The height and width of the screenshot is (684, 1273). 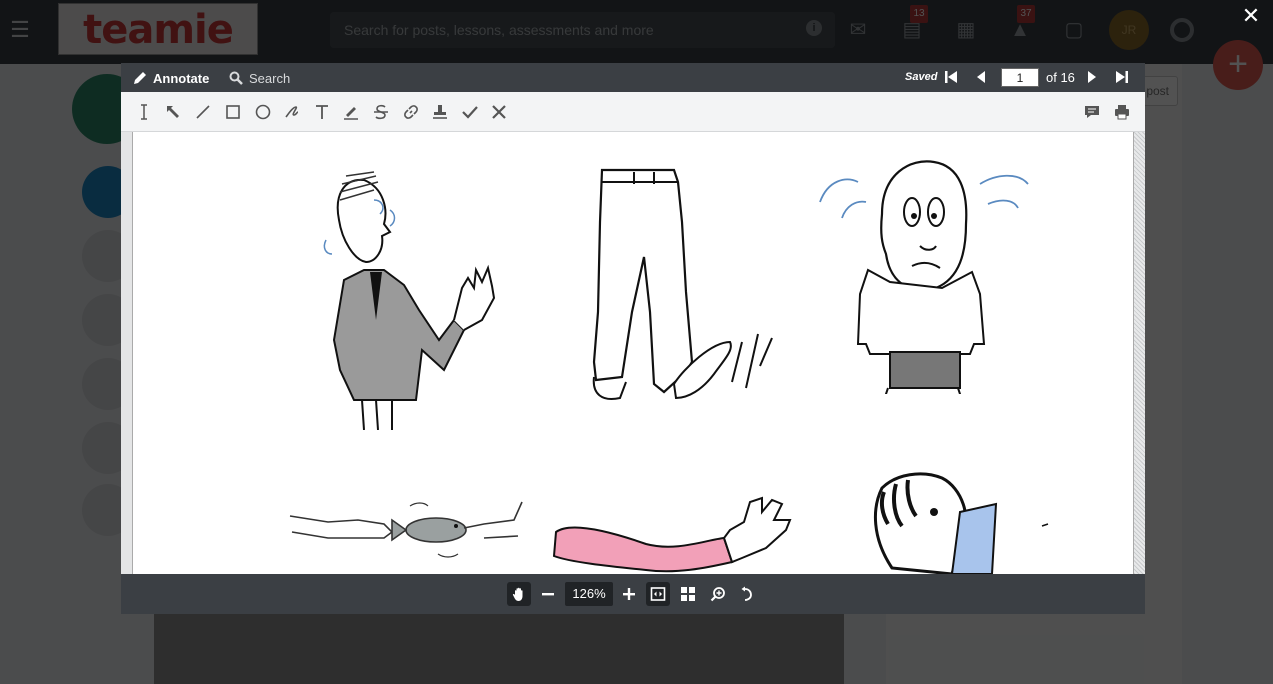 What do you see at coordinates (440, 112) in the screenshot?
I see `stamp-icon` at bounding box center [440, 112].